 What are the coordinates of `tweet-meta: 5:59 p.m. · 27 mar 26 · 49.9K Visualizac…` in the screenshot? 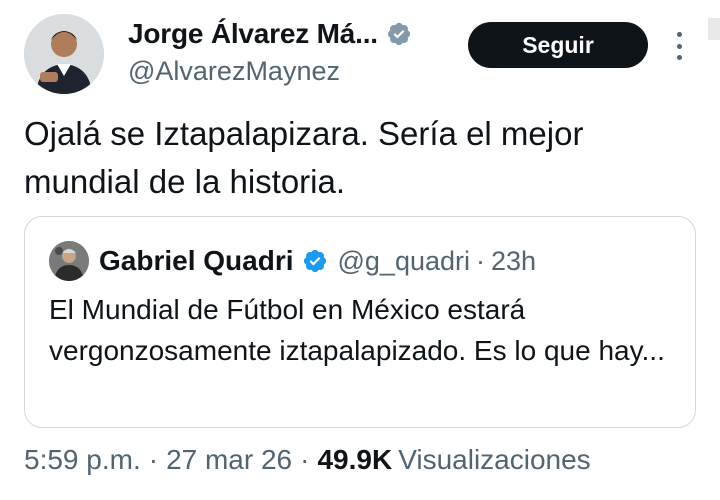 It's located at (307, 460).